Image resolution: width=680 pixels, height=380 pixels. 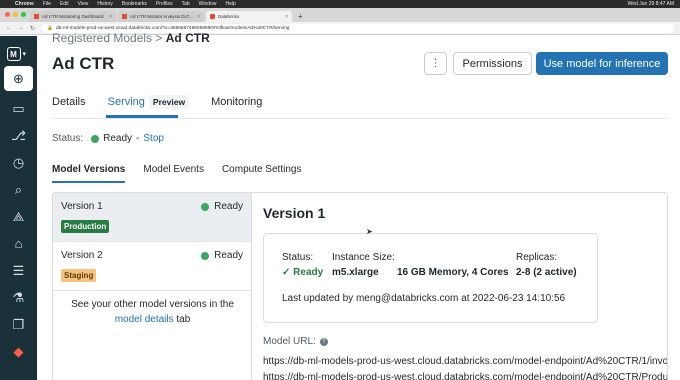 I want to click on model-details-link: model details, so click(x=144, y=319).